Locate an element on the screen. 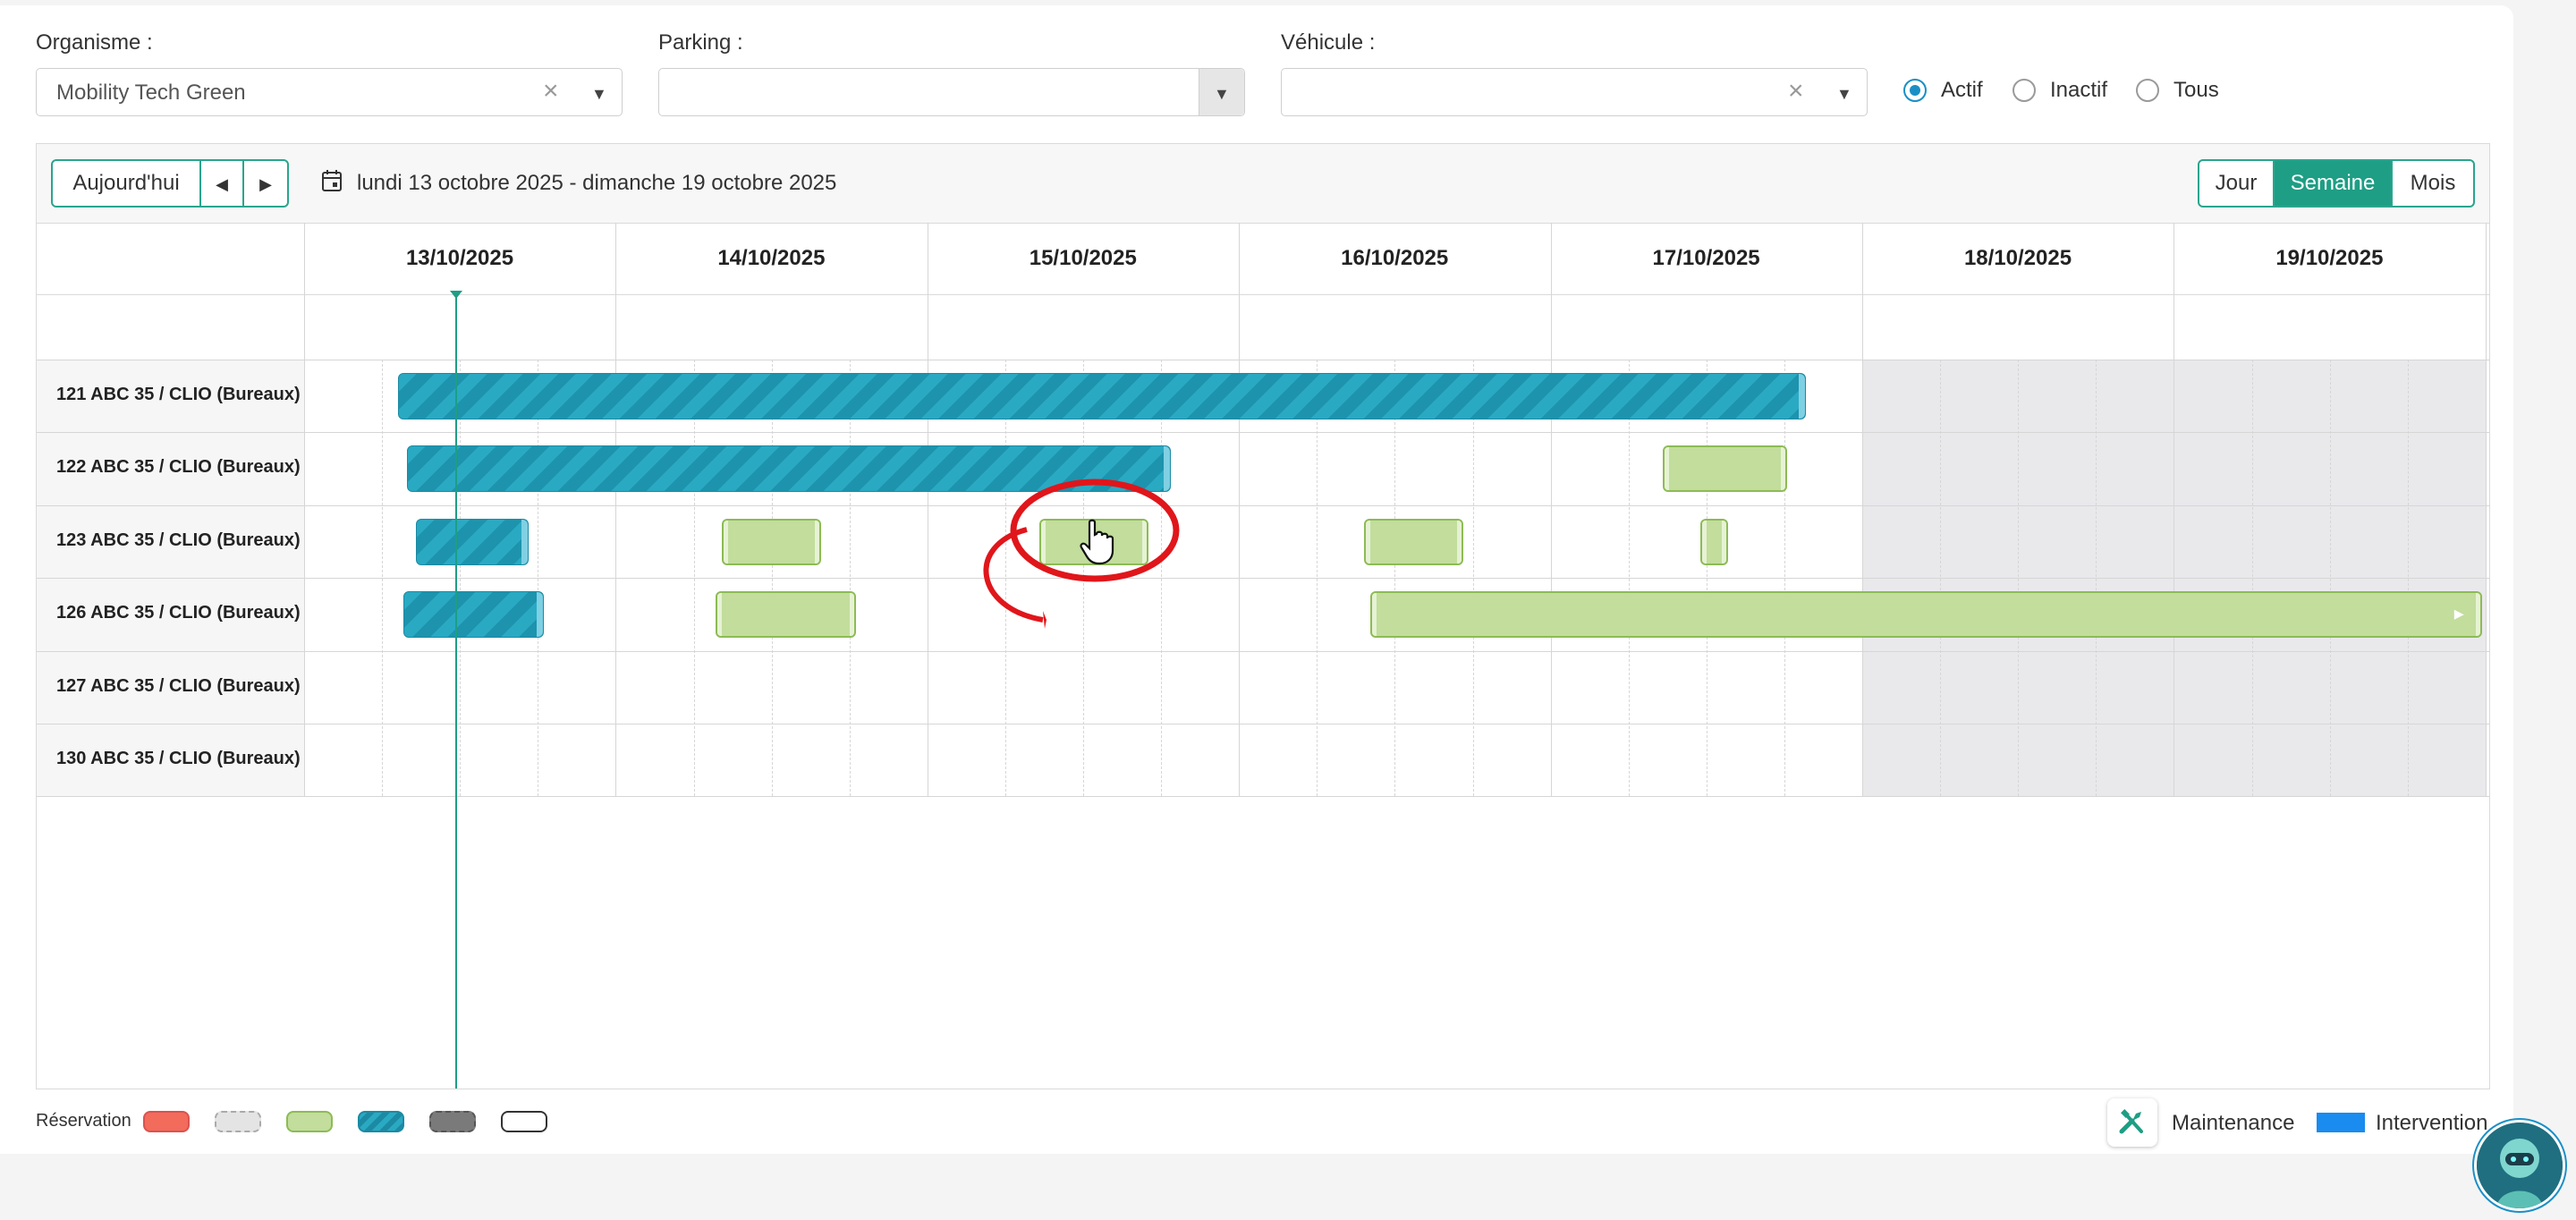 Image resolution: width=2576 pixels, height=1220 pixels. assistant-avatar is located at coordinates (2519, 1165).